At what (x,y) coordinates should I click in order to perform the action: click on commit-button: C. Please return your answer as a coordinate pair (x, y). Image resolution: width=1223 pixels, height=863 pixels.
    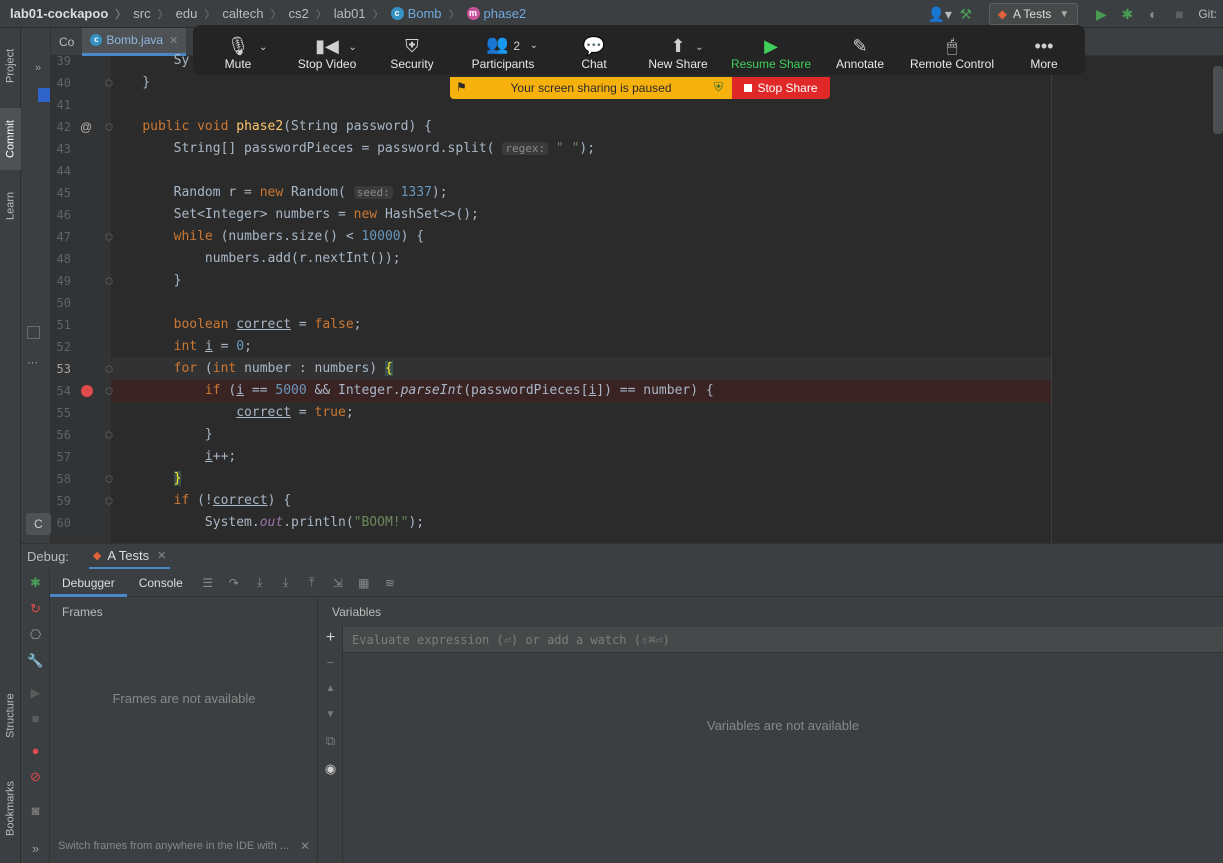
    Looking at the image, I should click on (38, 524).